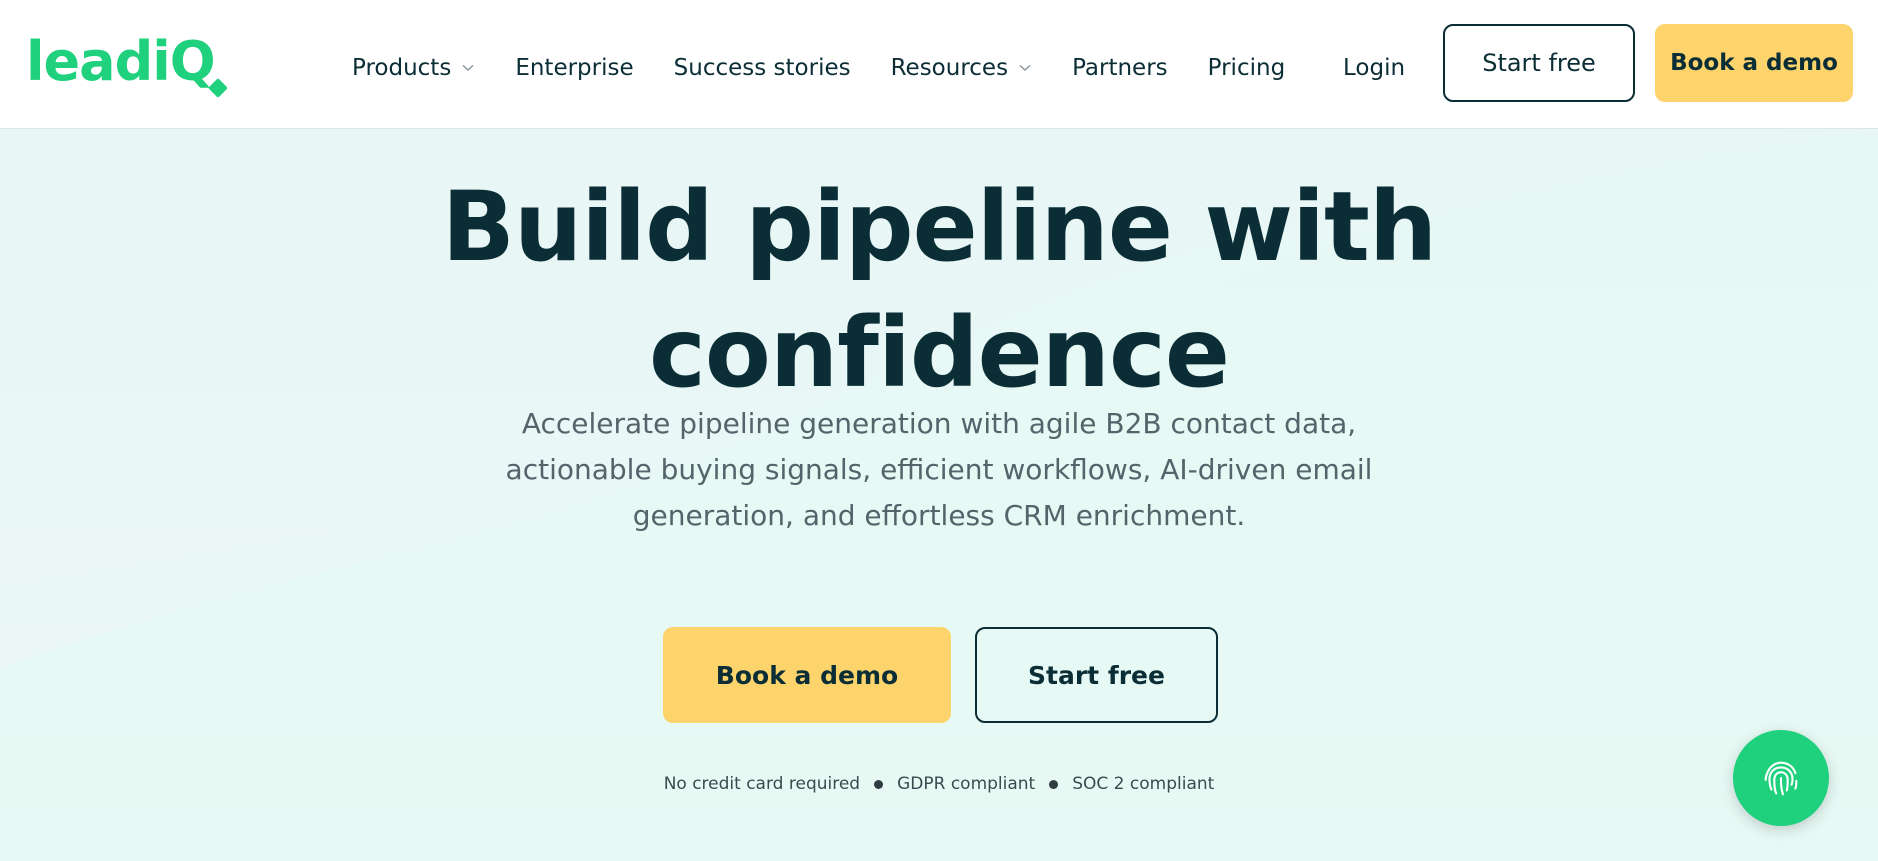 This screenshot has height=861, width=1878. I want to click on nav-label: Partners, so click(1120, 68).